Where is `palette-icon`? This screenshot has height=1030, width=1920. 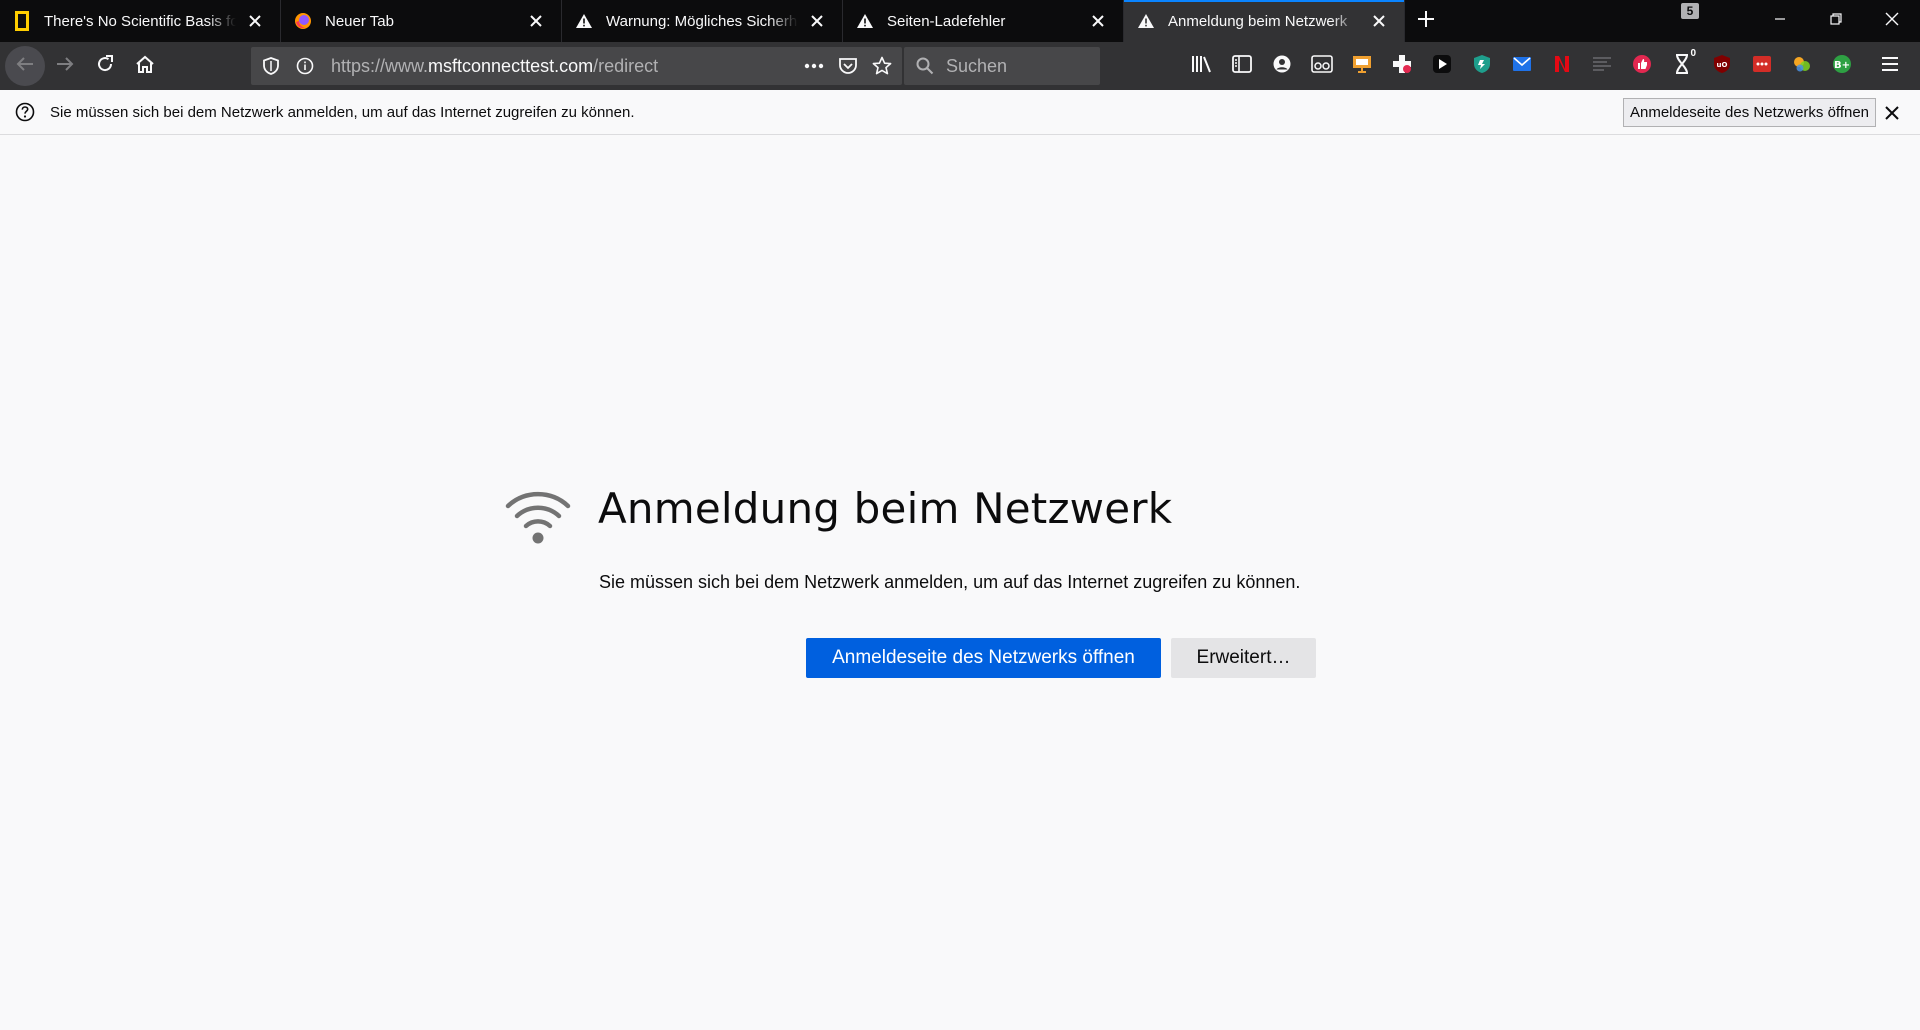 palette-icon is located at coordinates (1802, 66).